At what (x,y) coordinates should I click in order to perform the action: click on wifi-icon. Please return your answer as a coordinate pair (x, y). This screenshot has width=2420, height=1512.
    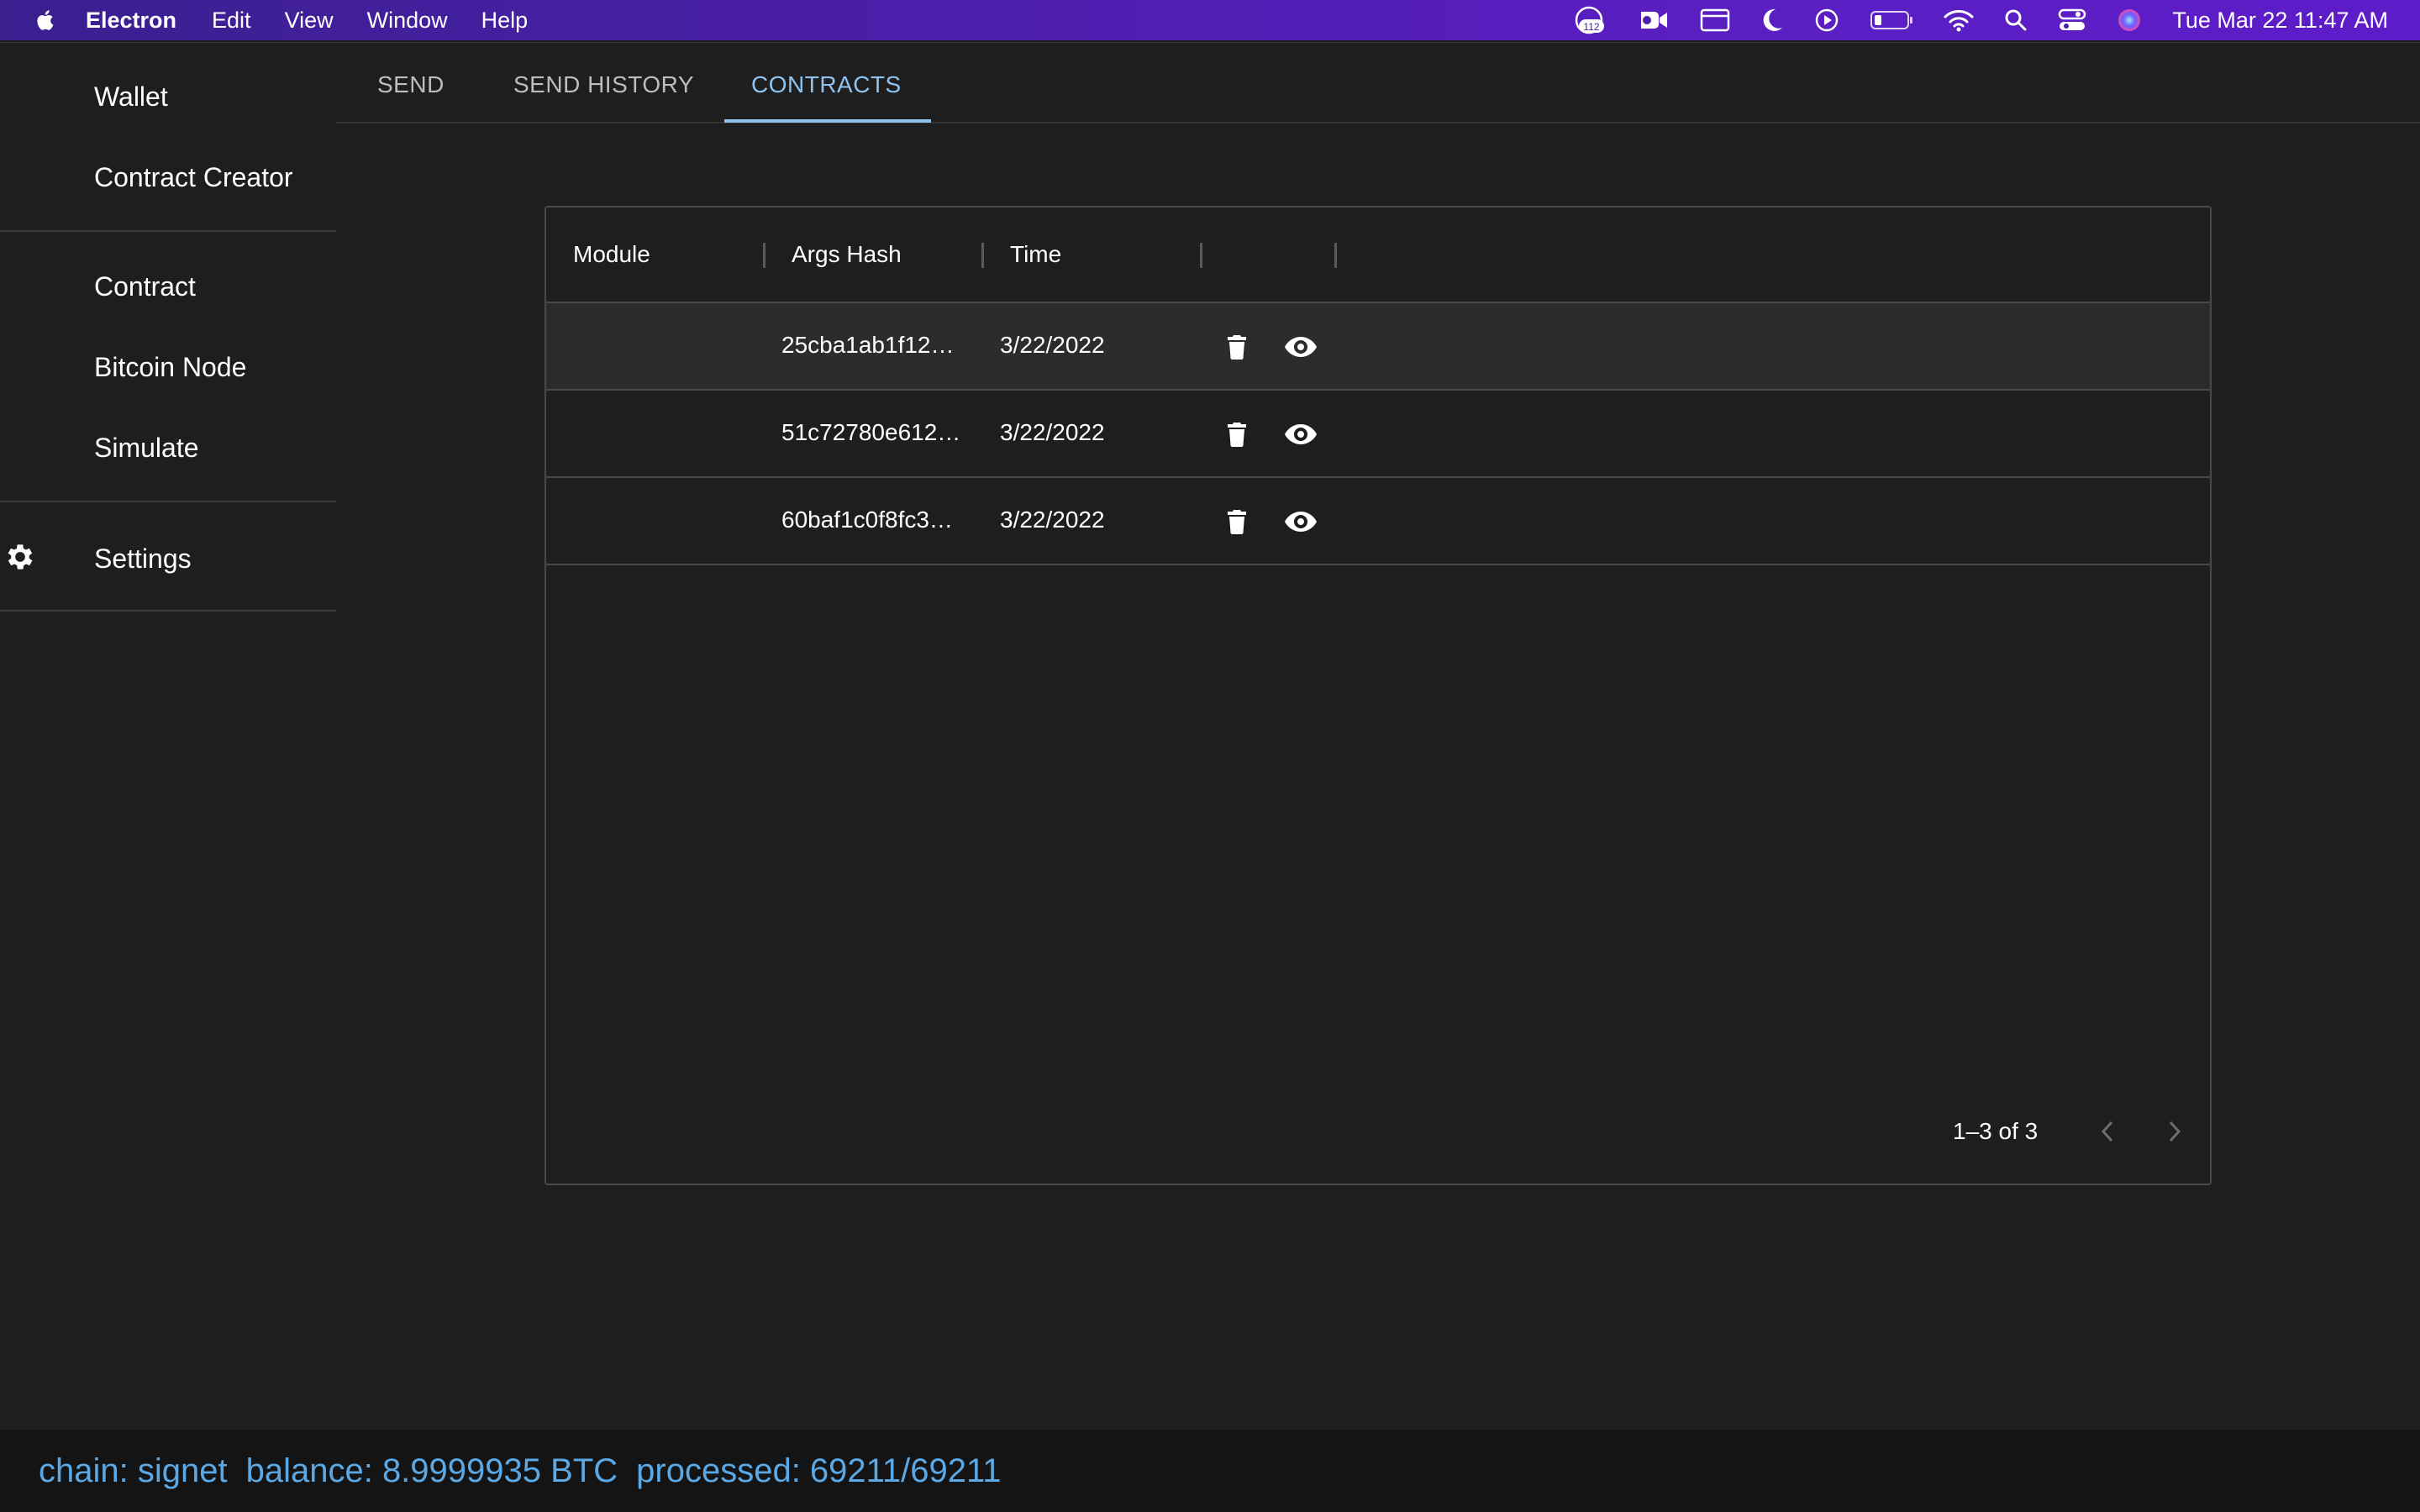
    Looking at the image, I should click on (1959, 20).